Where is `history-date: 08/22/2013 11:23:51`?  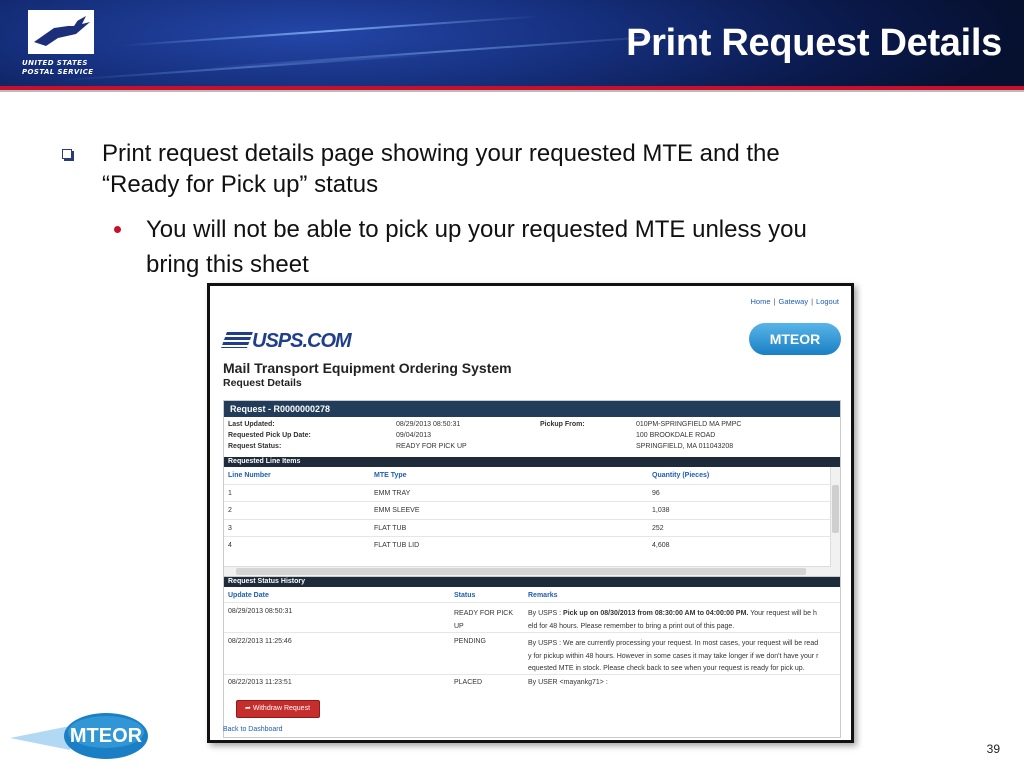
history-date: 08/22/2013 11:23:51 is located at coordinates (260, 682).